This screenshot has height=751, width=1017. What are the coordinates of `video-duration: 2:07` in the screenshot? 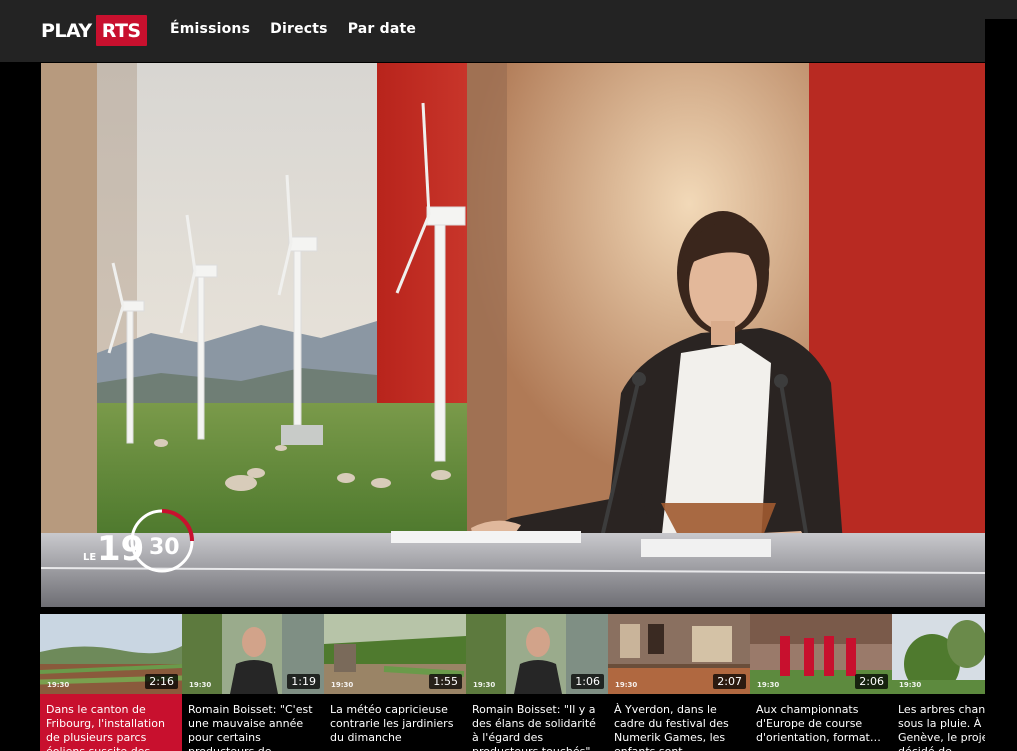 It's located at (729, 681).